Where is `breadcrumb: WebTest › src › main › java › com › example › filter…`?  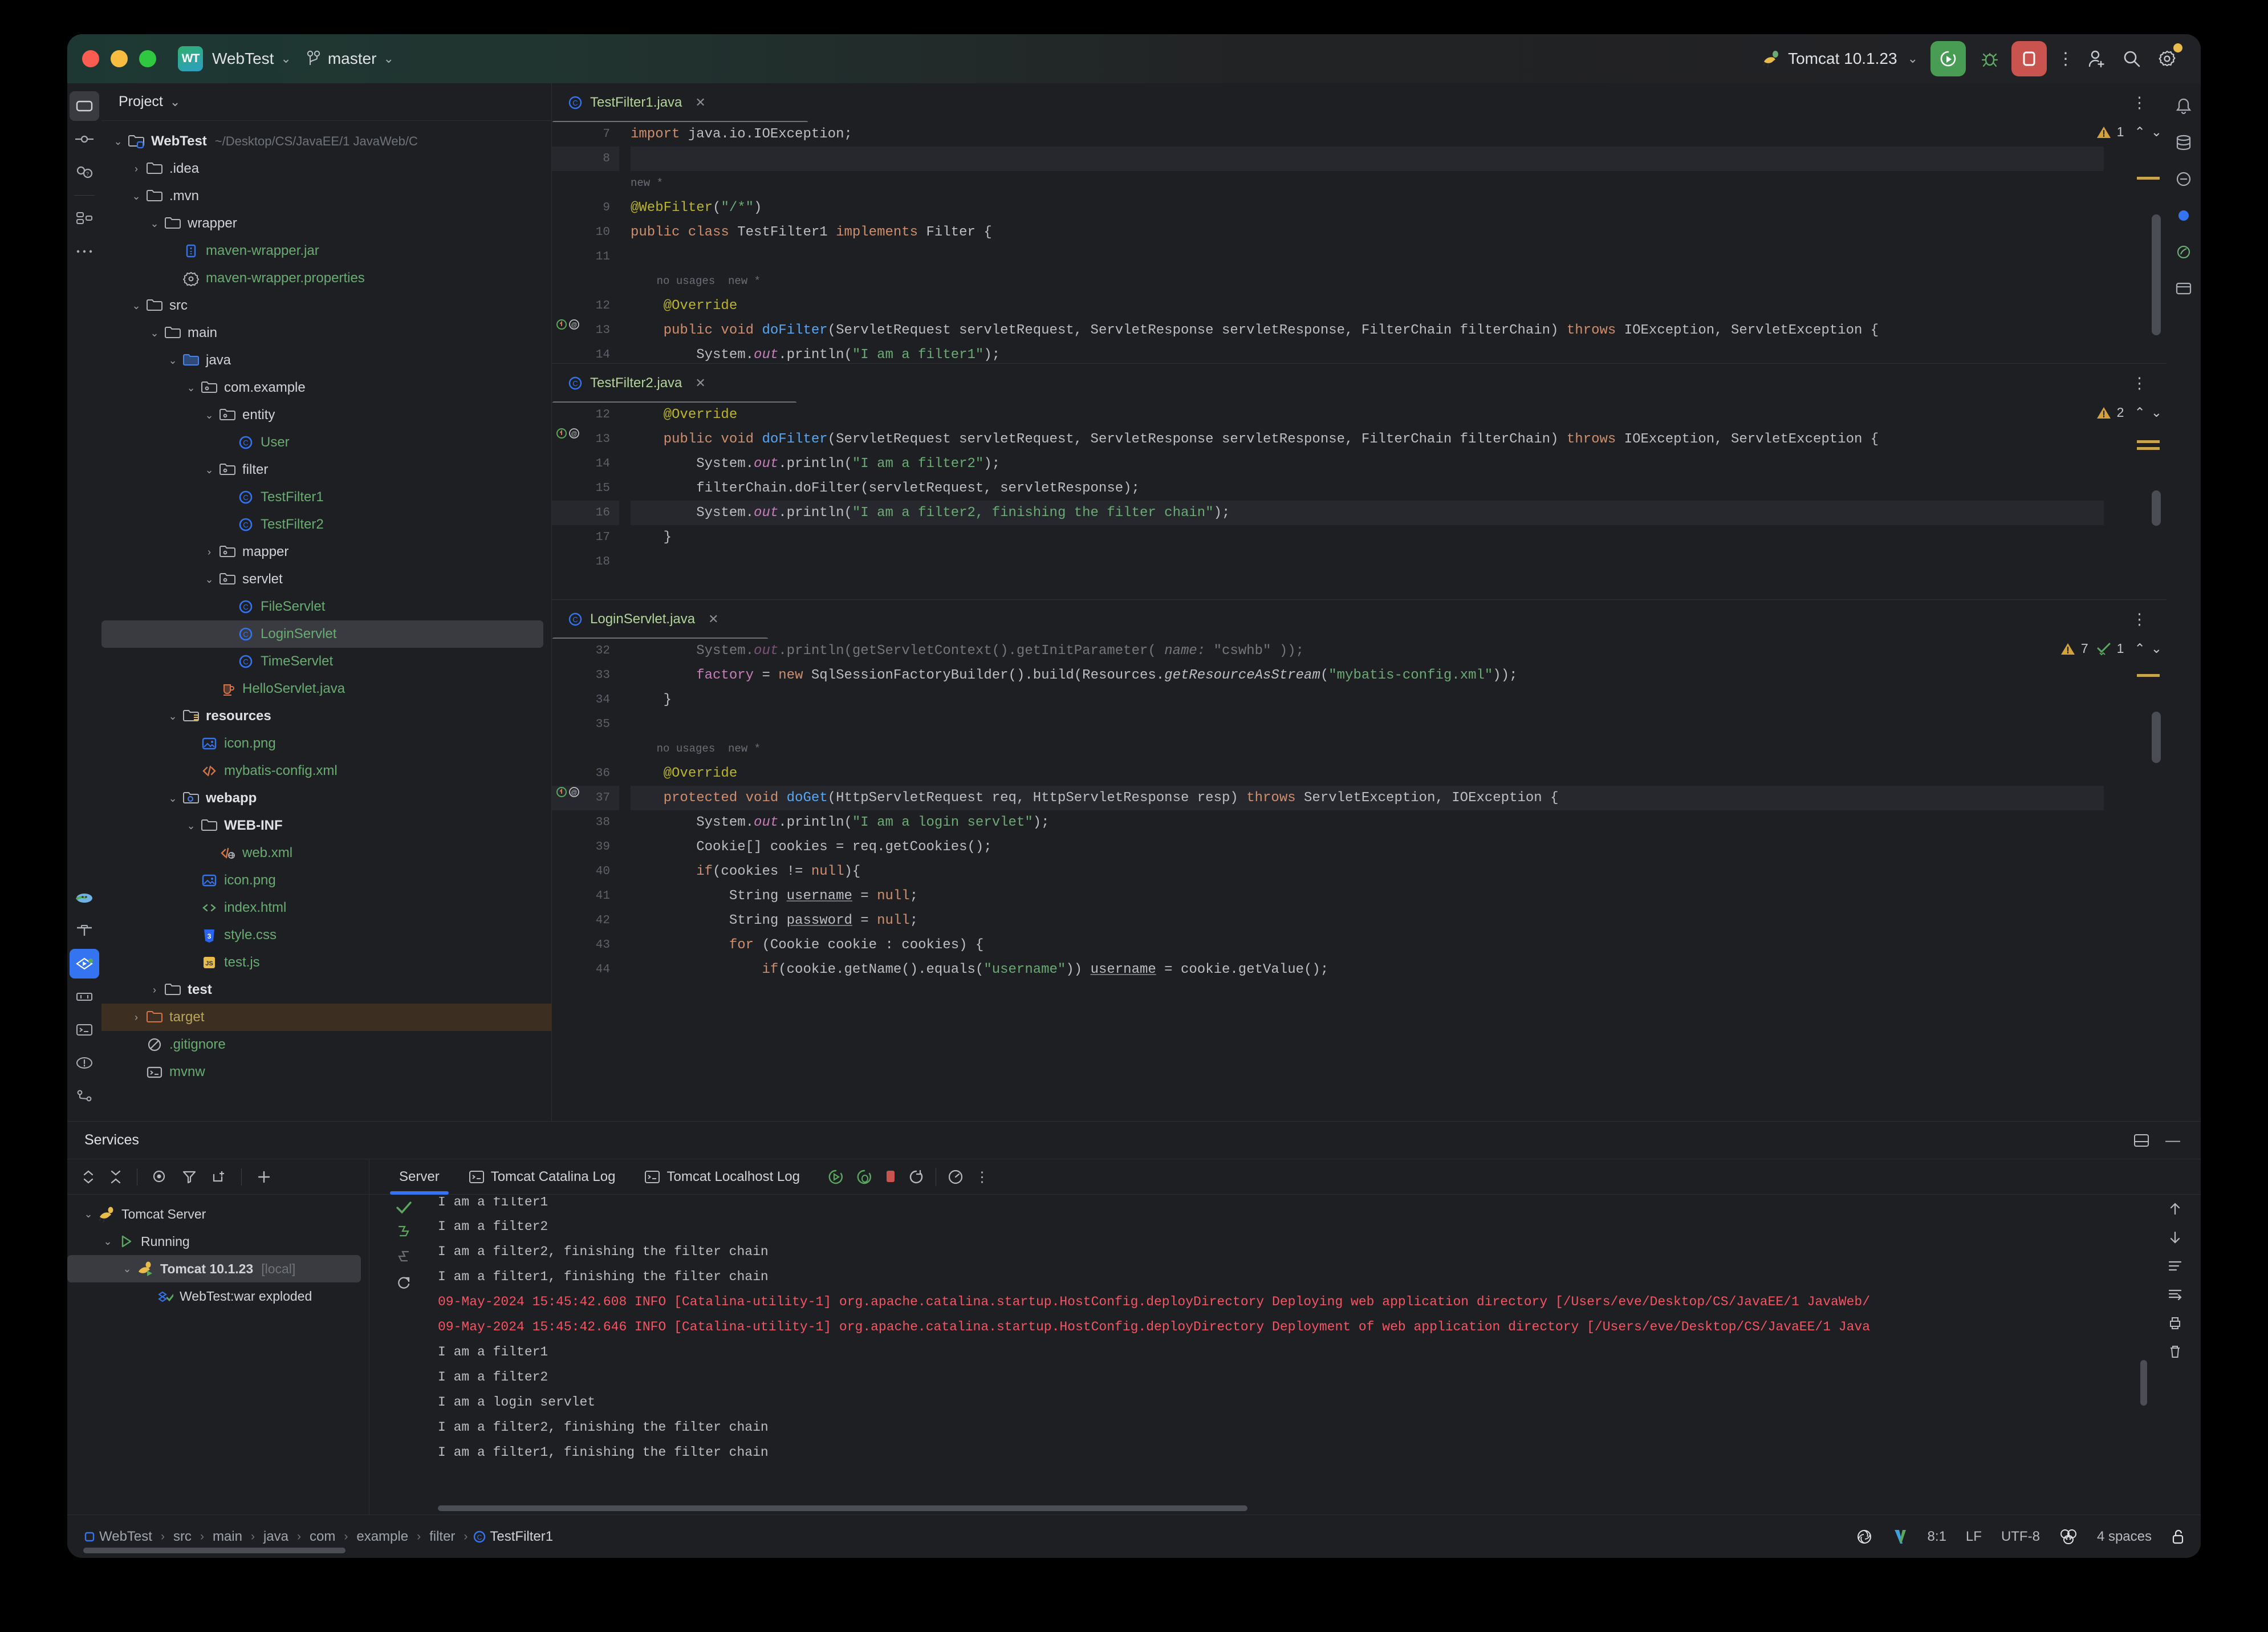 breadcrumb: WebTest › src › main › java › com › example › filter… is located at coordinates (319, 1537).